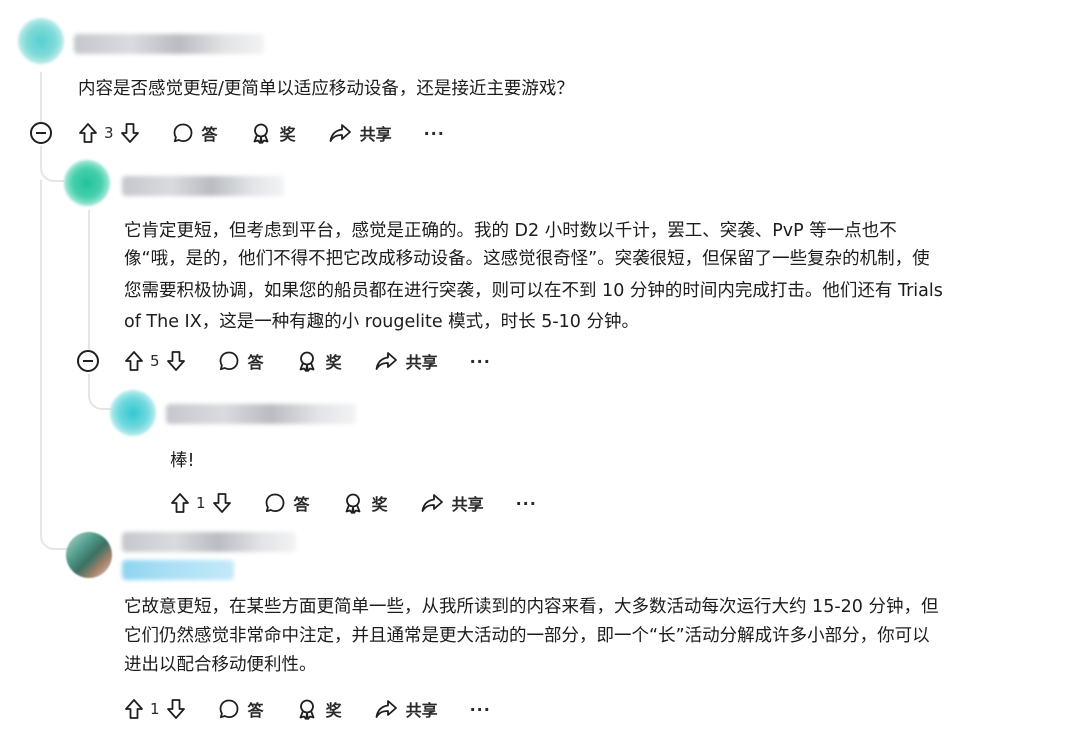  I want to click on thread-line-root-lower, so click(41, 356).